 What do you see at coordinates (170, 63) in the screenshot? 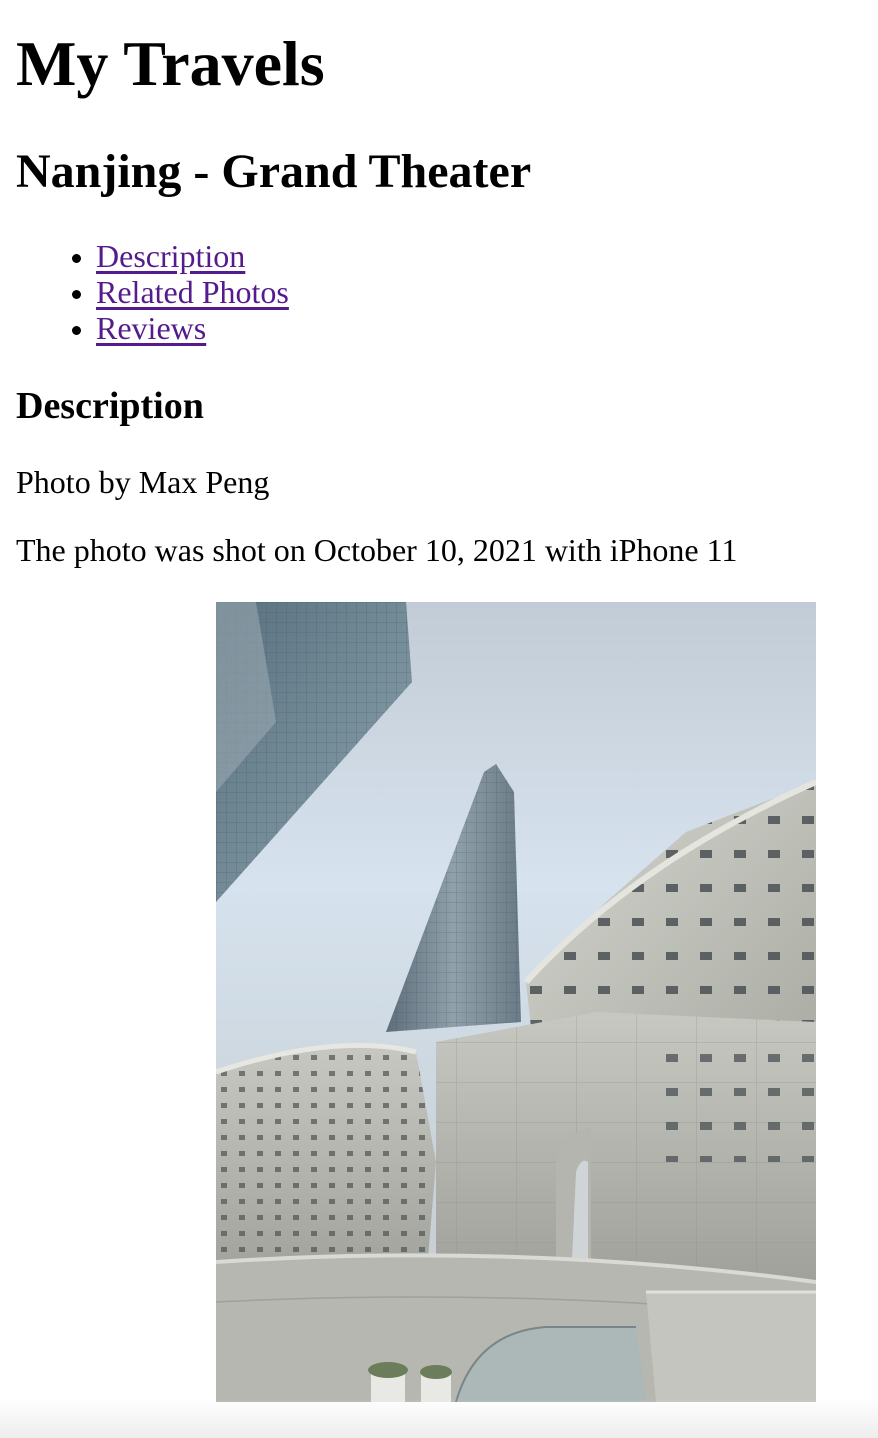
I see `site-title: My Travels` at bounding box center [170, 63].